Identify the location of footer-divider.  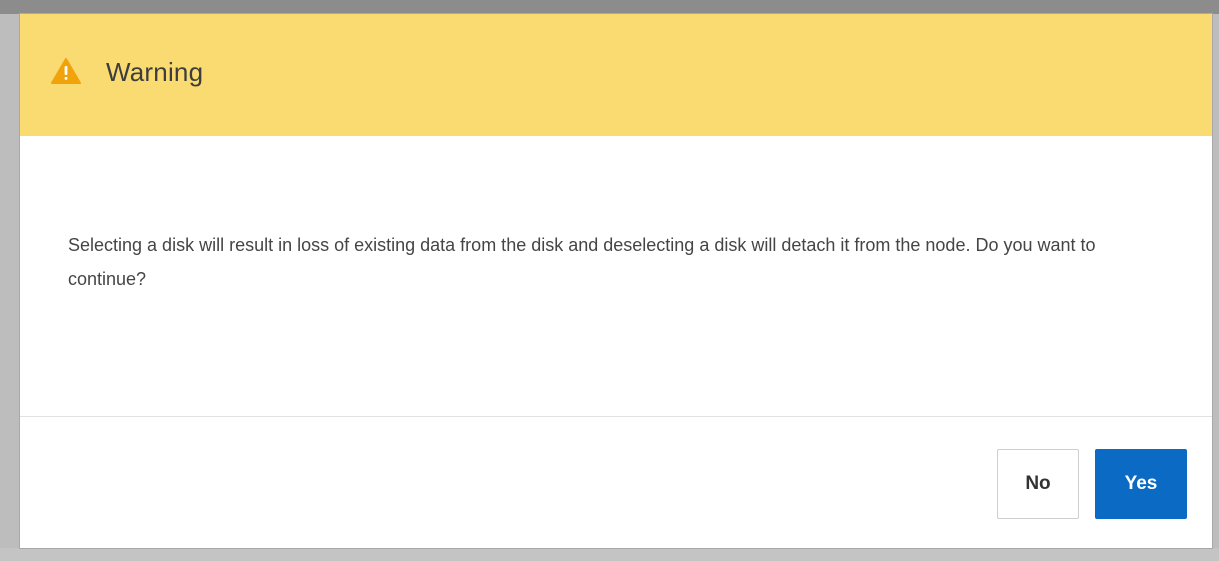
(616, 416).